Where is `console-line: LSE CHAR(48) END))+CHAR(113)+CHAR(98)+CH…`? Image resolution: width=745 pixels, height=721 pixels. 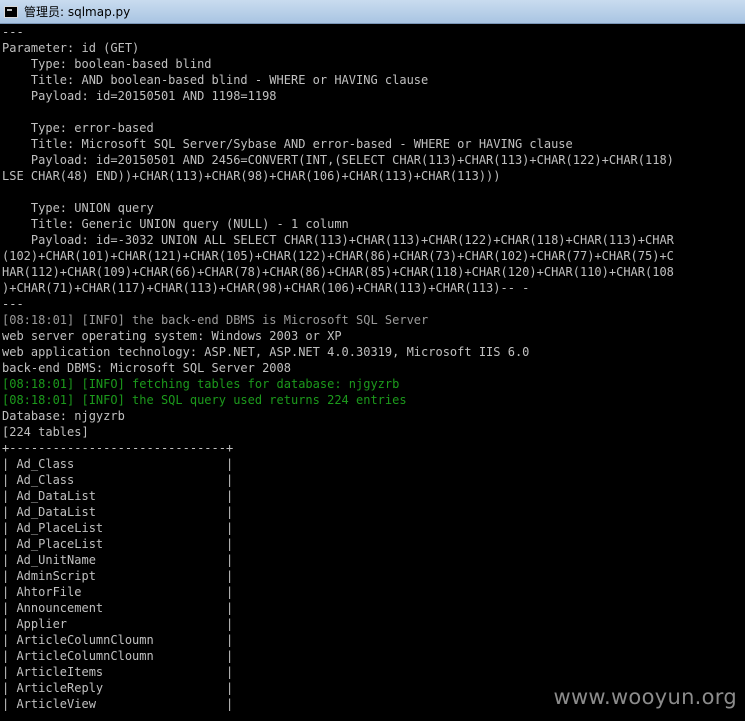
console-line: LSE CHAR(48) END))+CHAR(113)+CHAR(98)+CH… is located at coordinates (251, 176).